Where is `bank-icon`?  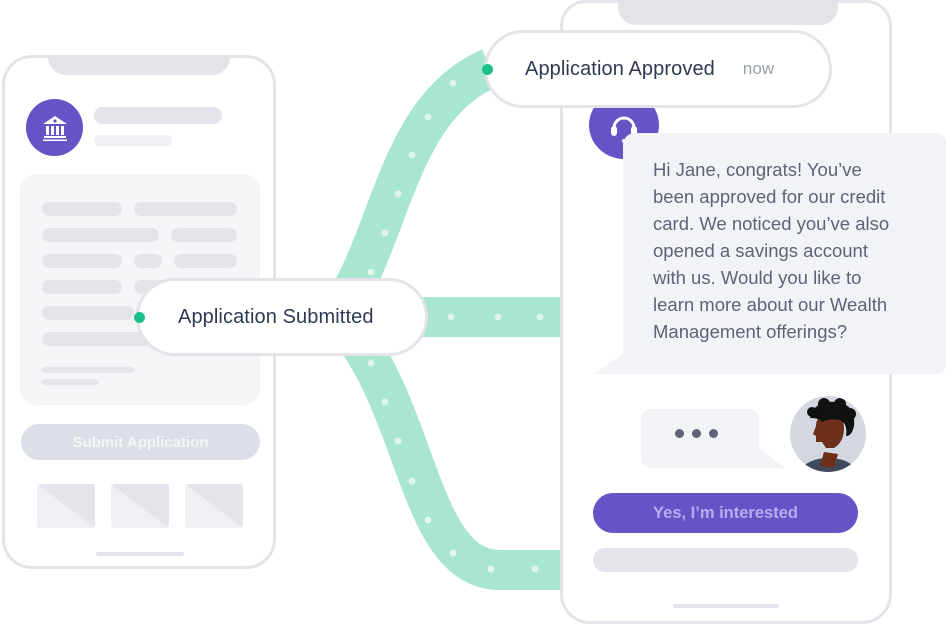 bank-icon is located at coordinates (54, 128).